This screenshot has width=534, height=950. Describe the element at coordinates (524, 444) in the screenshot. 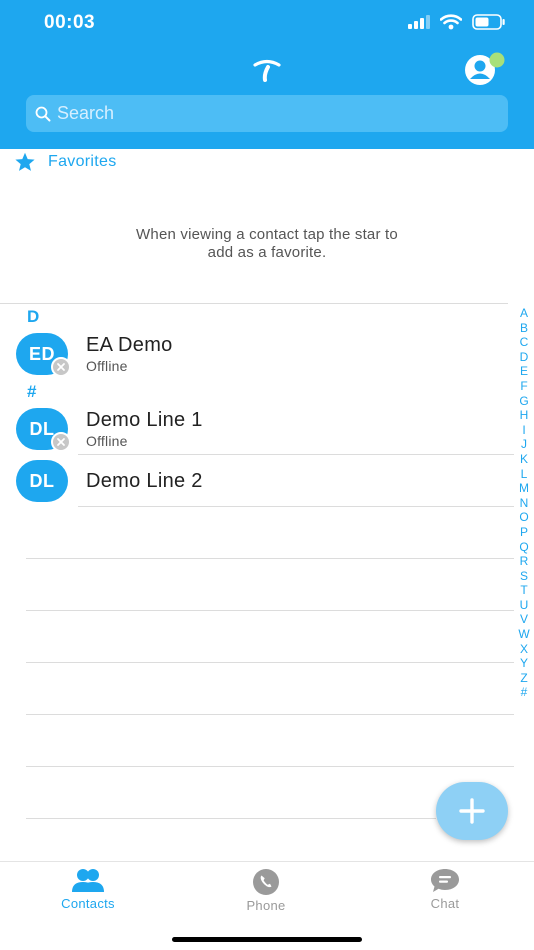

I see `alphabet-index-letter: J` at that location.